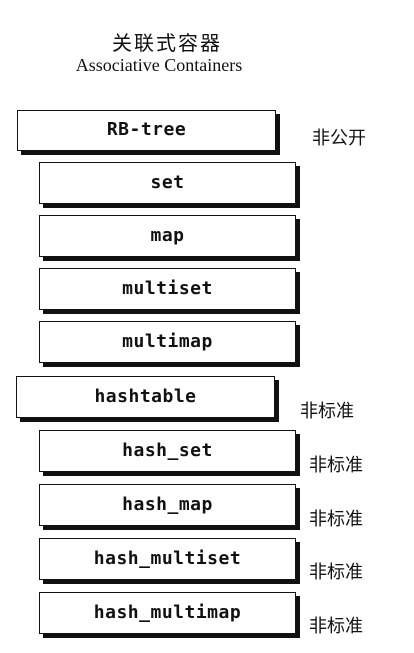  What do you see at coordinates (339, 138) in the screenshot?
I see `note-non-public: 非公开` at bounding box center [339, 138].